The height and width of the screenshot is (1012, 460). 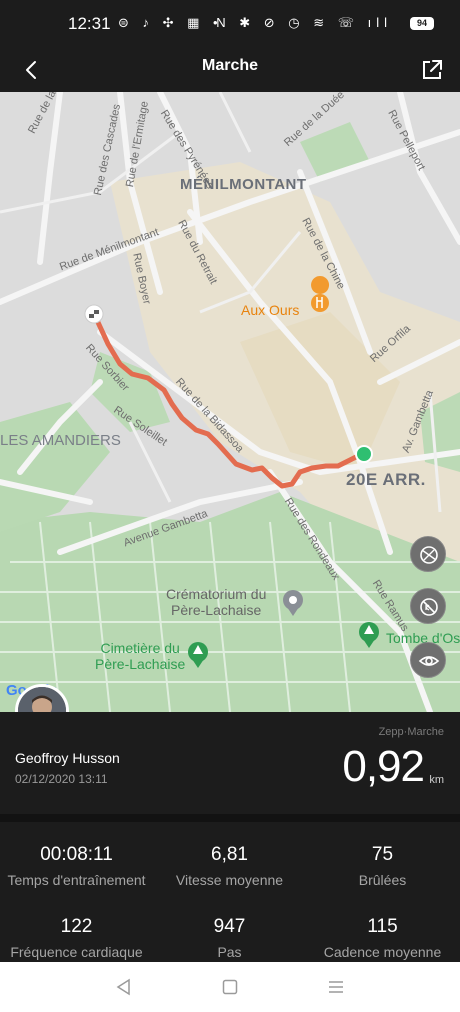 I want to click on menu-icon, so click(x=336, y=987).